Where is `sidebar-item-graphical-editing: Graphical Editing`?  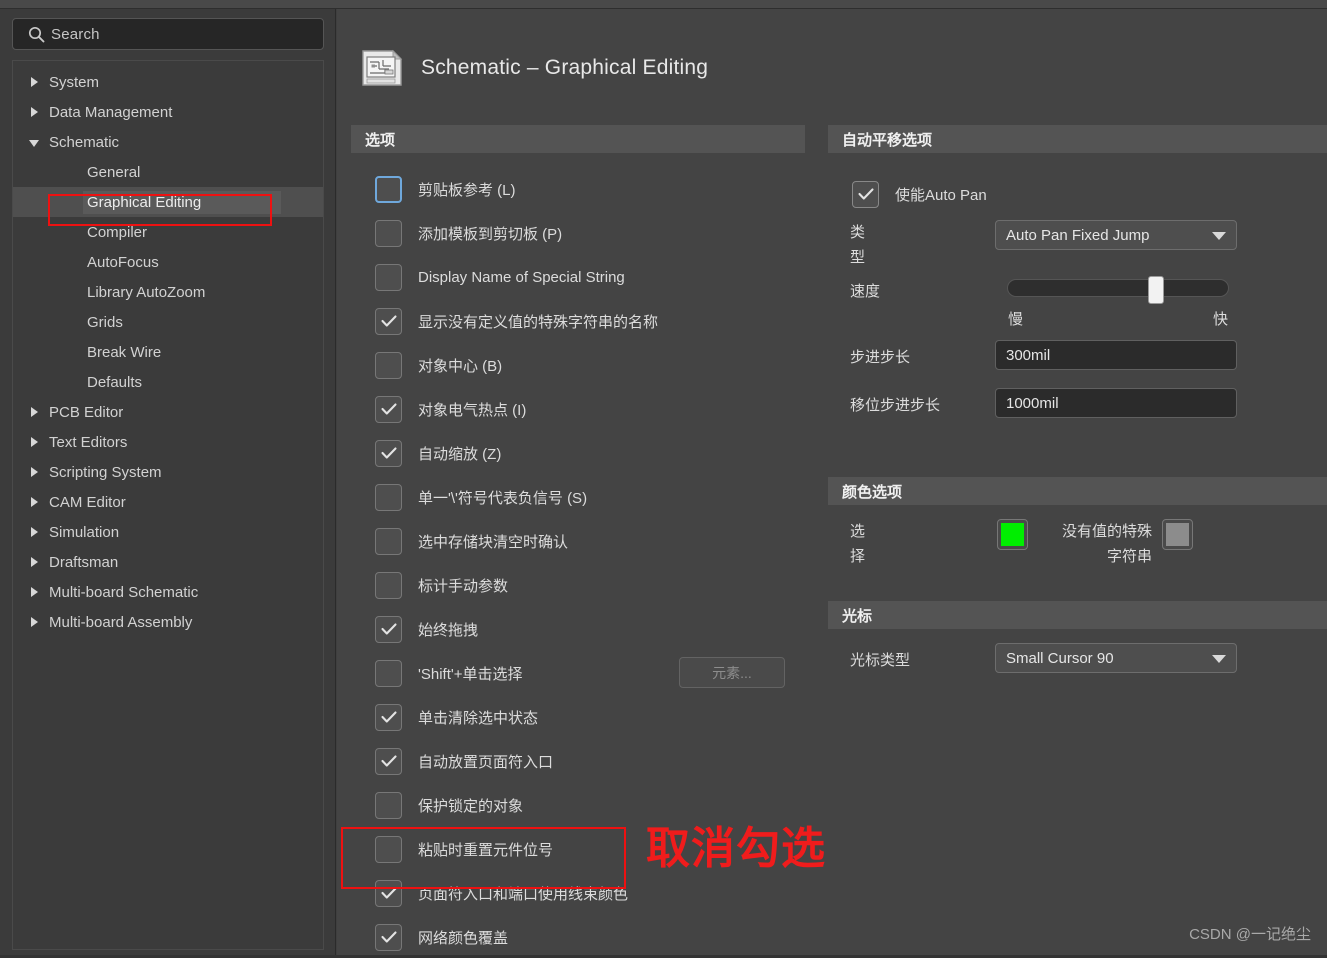
sidebar-item-graphical-editing: Graphical Editing is located at coordinates (168, 202).